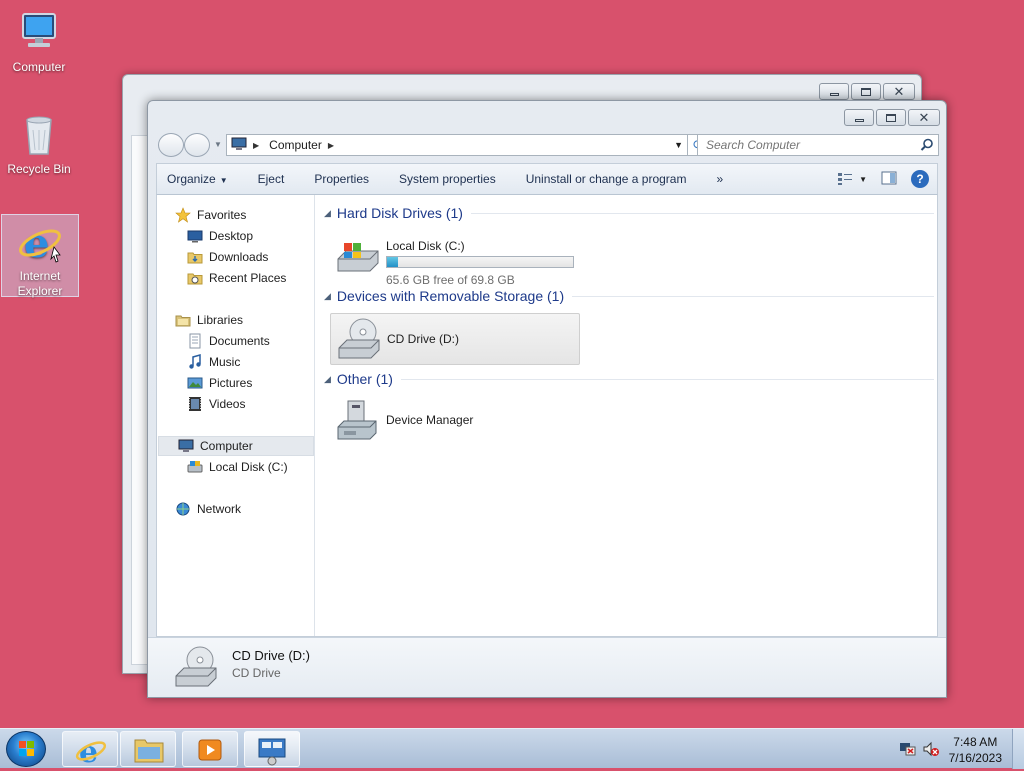 The height and width of the screenshot is (771, 1024). Describe the element at coordinates (927, 146) in the screenshot. I see `search-icon` at that location.